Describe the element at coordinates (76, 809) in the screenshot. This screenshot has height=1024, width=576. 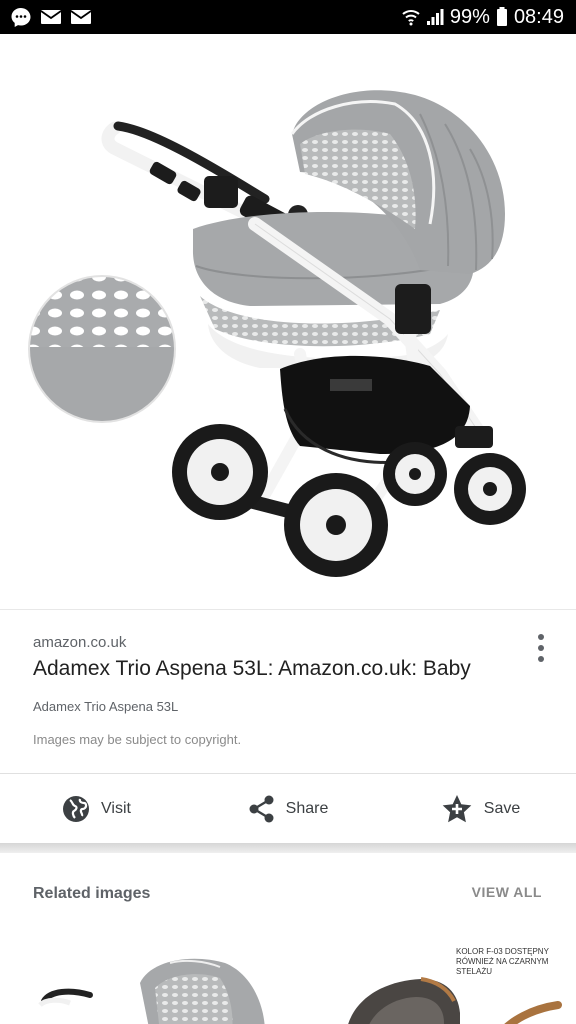
I see `globe-icon` at that location.